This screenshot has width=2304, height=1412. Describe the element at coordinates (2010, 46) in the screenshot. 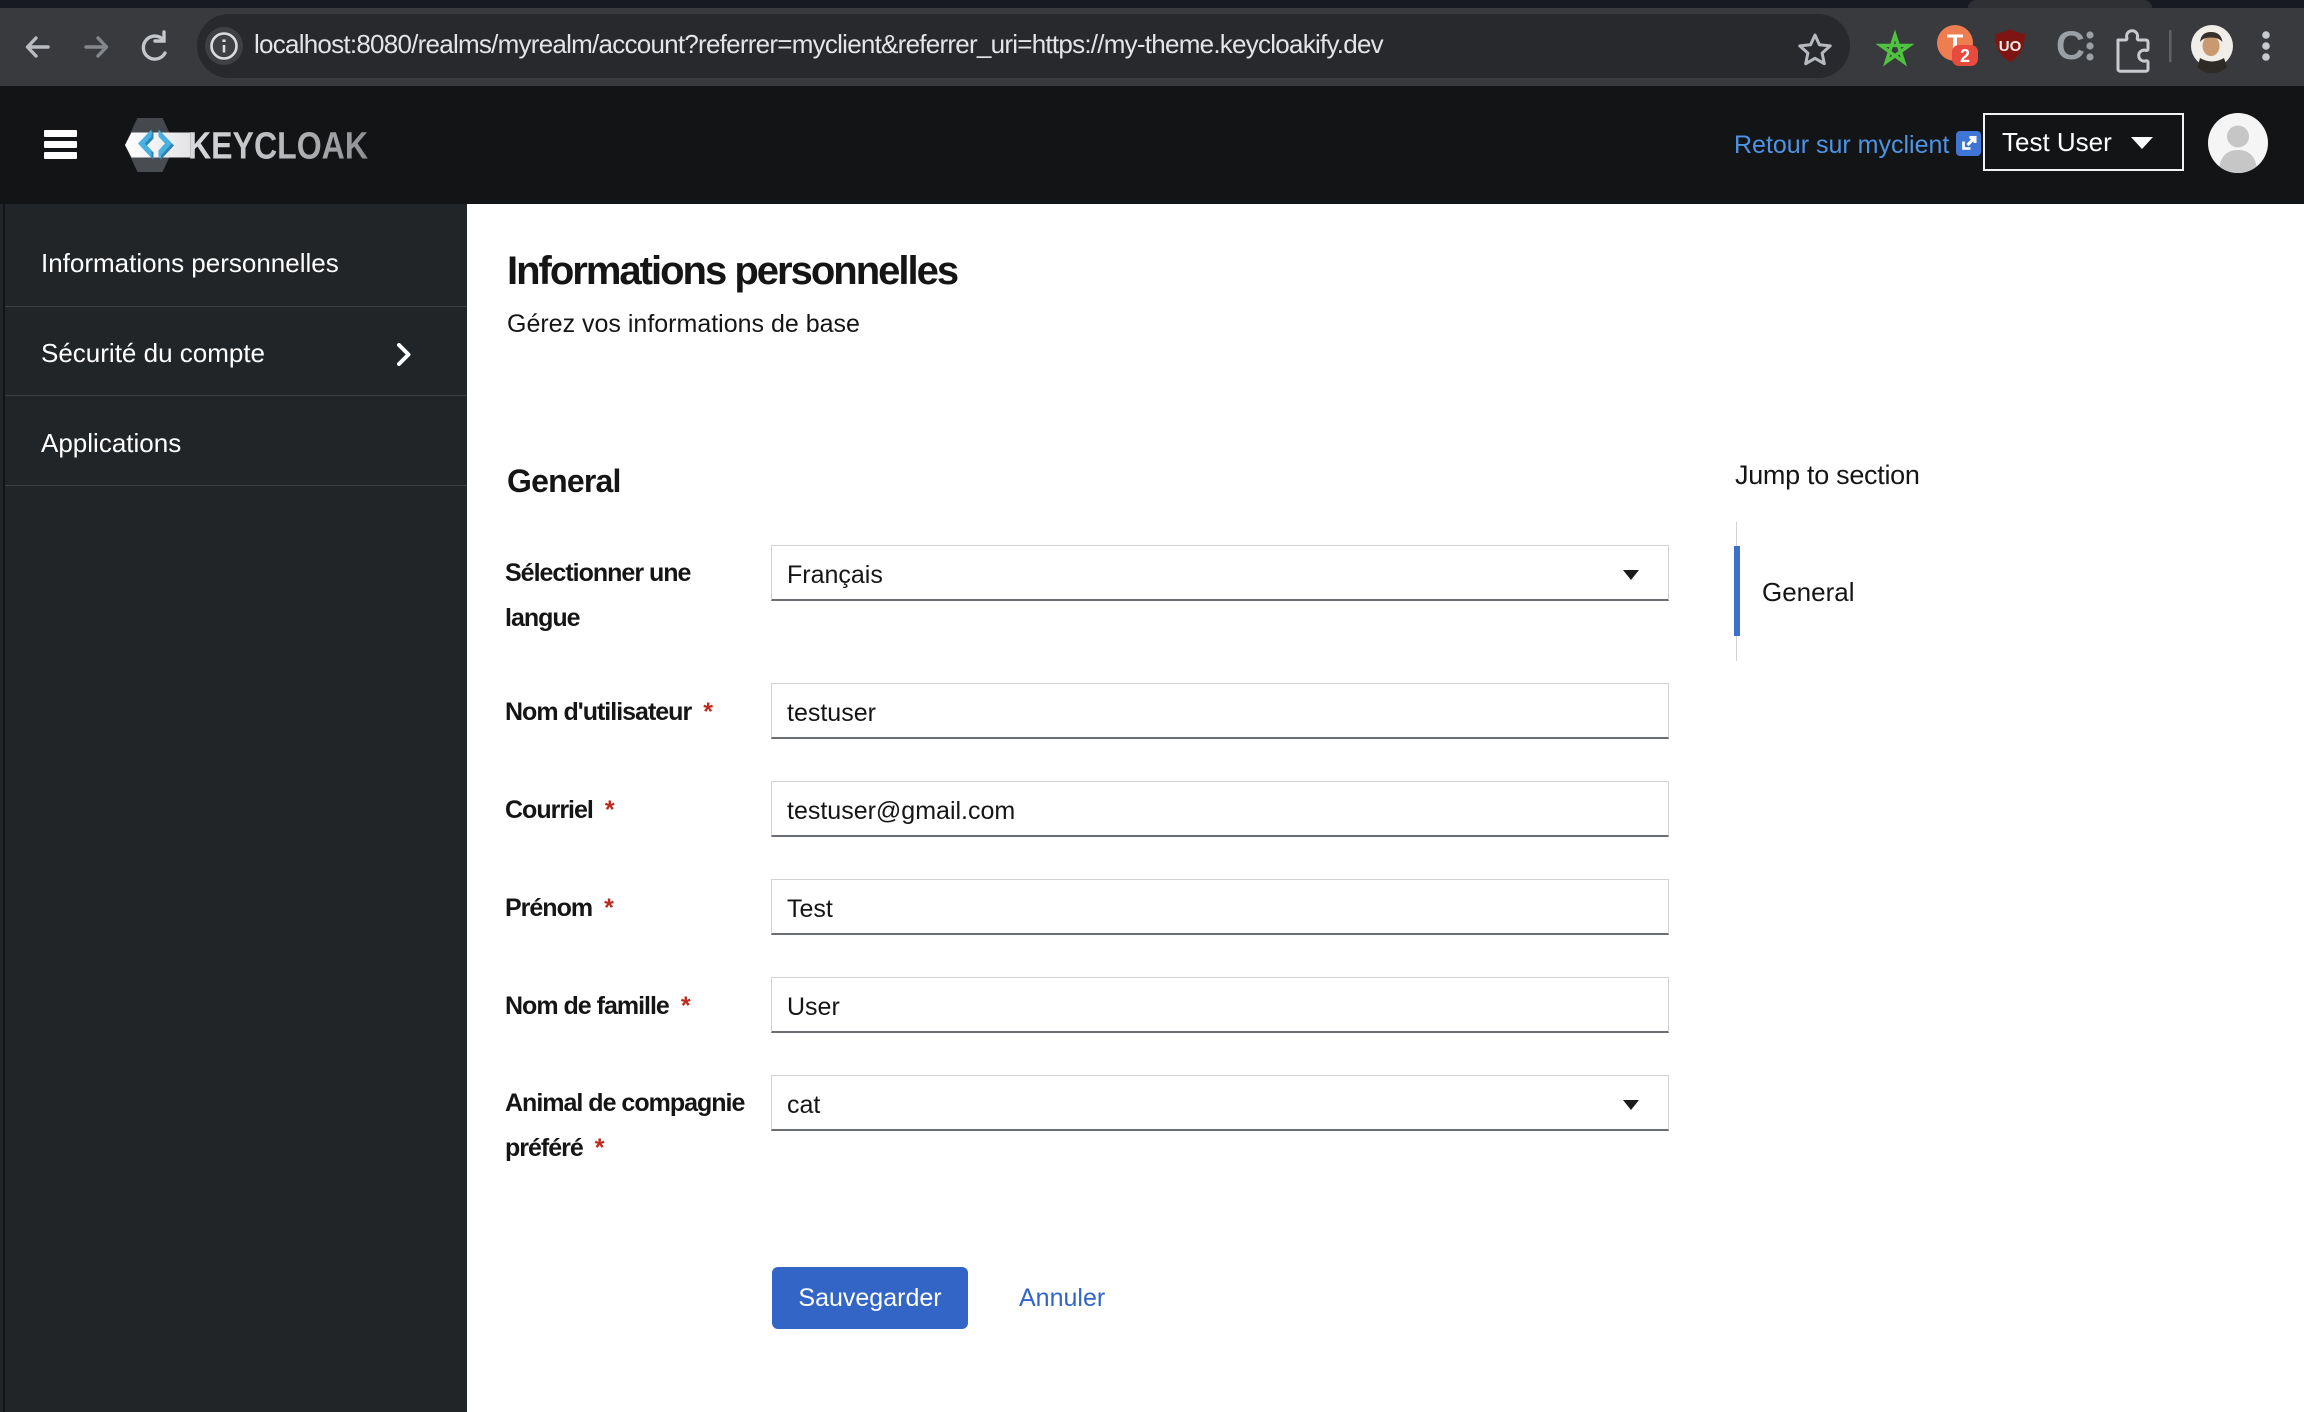

I see `svg-text: UO` at that location.